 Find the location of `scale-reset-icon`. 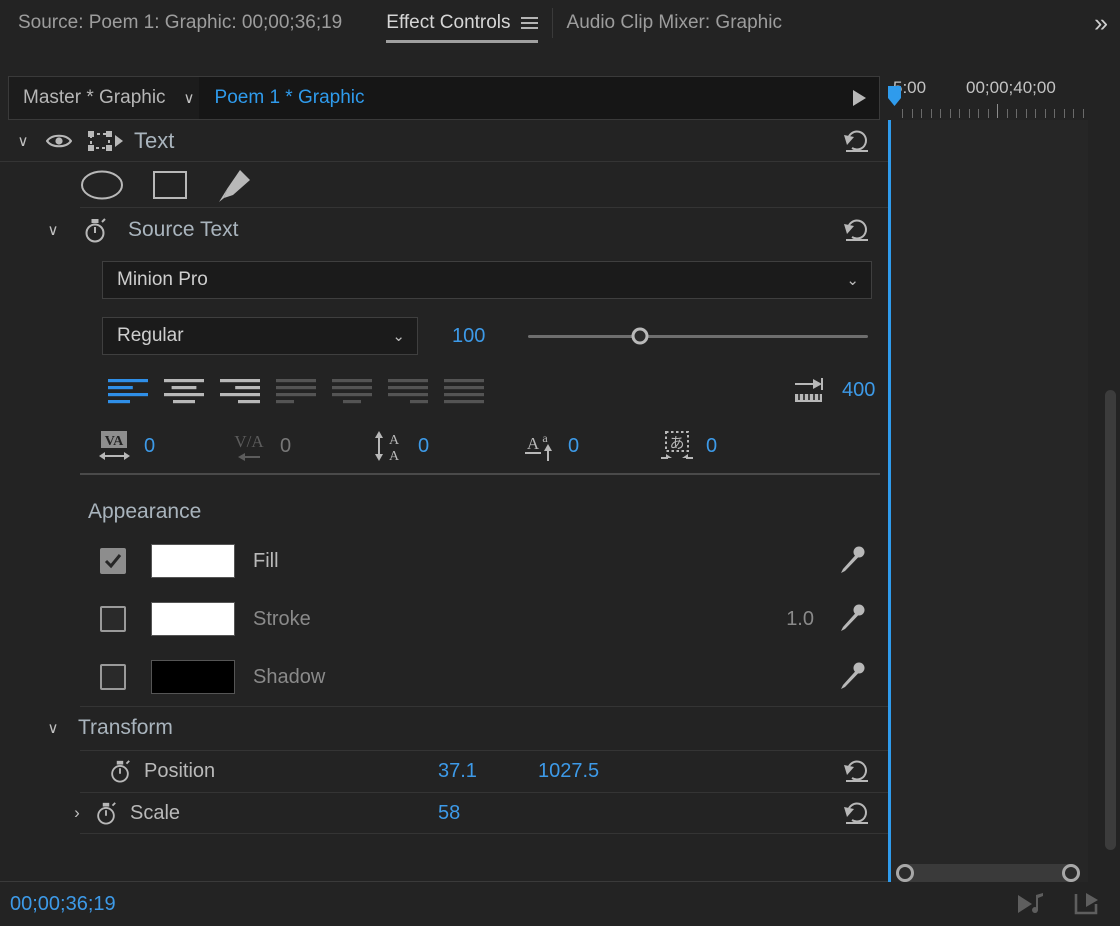

scale-reset-icon is located at coordinates (857, 813).